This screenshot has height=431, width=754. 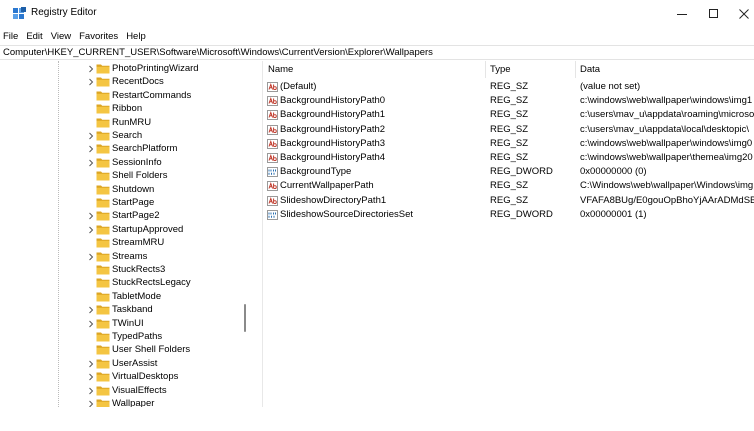 I want to click on menu-edit: Edit, so click(x=34, y=37).